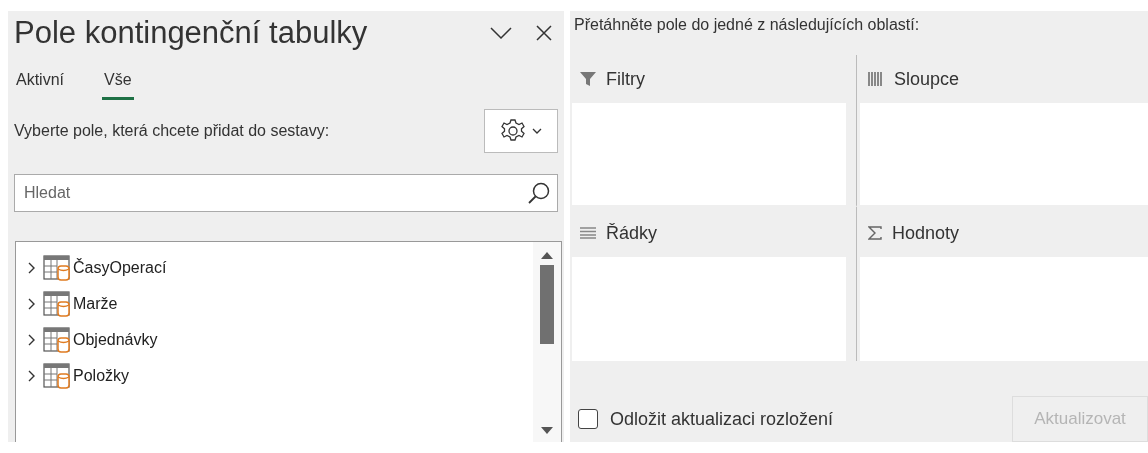 This screenshot has width=1148, height=453. I want to click on area-label: Řádky, so click(632, 233).